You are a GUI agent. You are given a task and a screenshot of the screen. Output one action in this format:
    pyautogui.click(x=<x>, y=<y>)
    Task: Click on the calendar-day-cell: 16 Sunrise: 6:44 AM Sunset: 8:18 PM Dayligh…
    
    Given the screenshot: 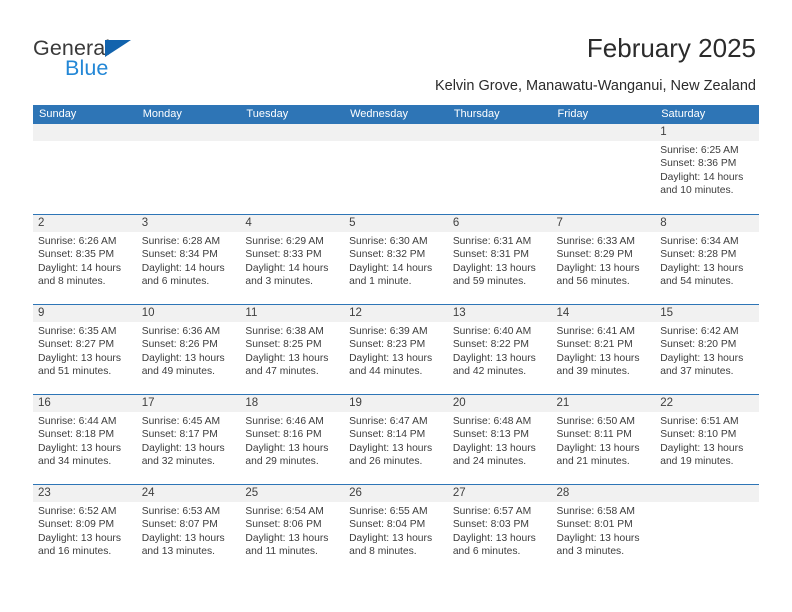 What is the action you would take?
    pyautogui.click(x=85, y=439)
    